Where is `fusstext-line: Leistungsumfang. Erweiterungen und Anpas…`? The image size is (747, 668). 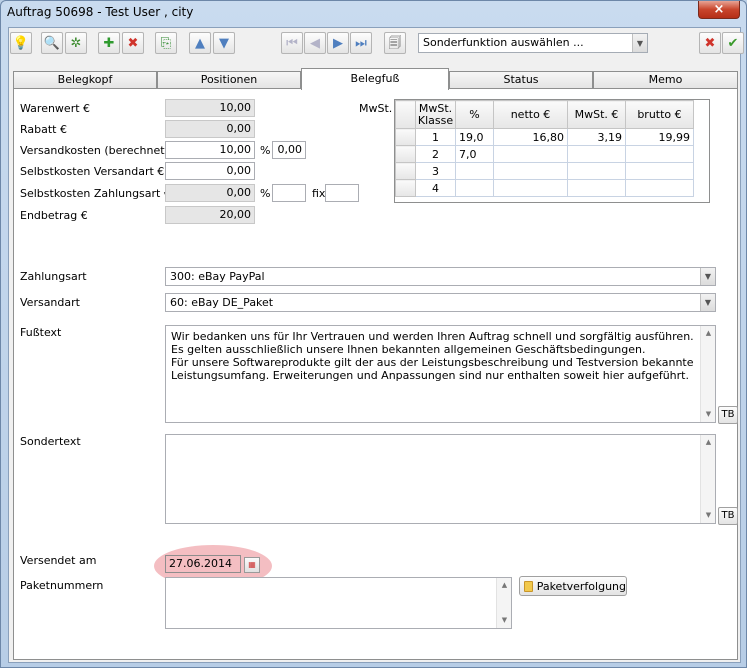 fusstext-line: Leistungsumfang. Erweiterungen und Anpas… is located at coordinates (430, 375).